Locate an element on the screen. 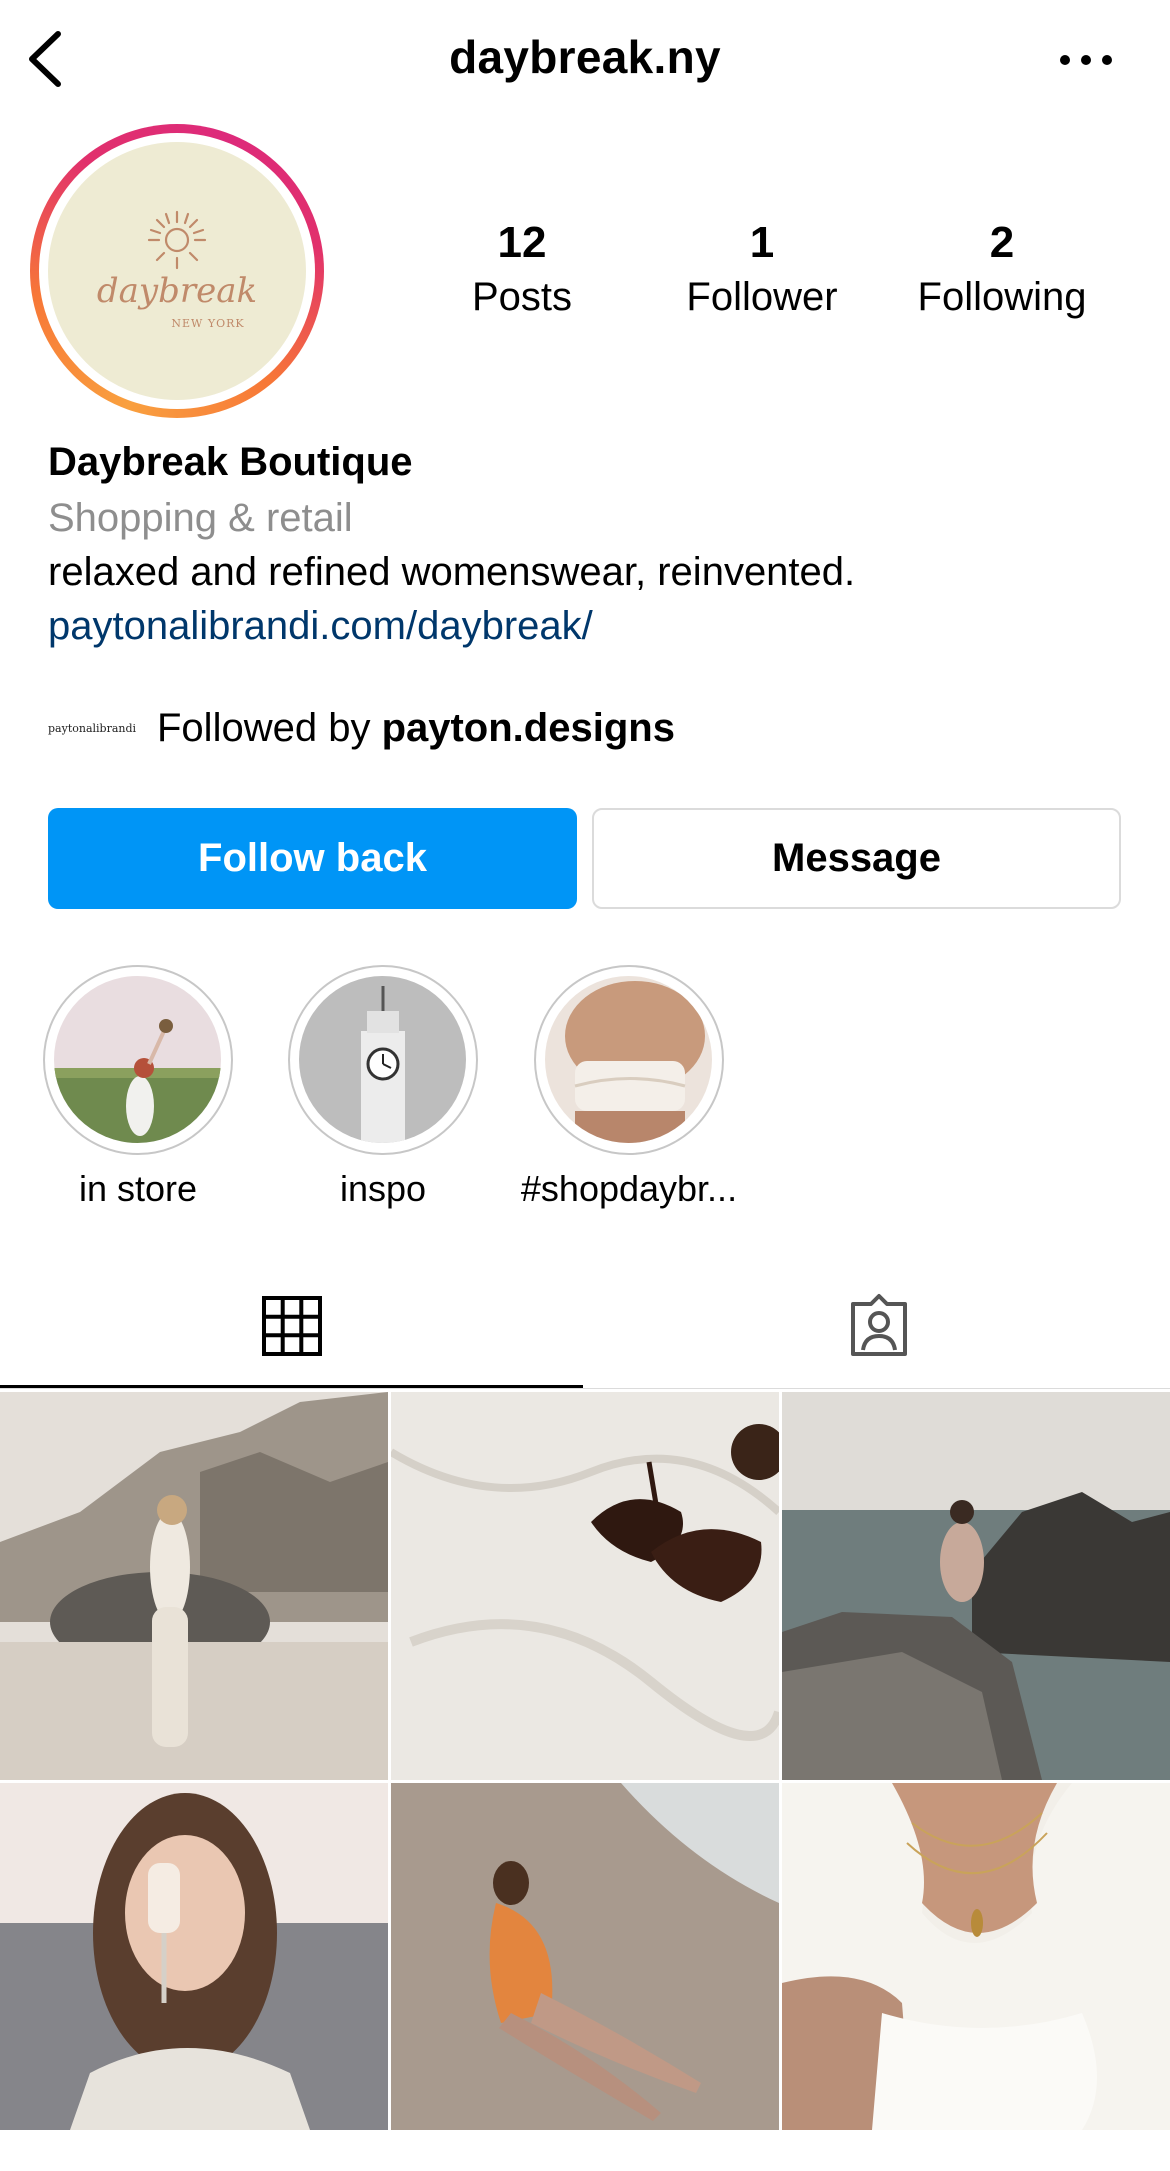 Image resolution: width=1170 pixels, height=2171 pixels. followed-by-text: Followed by payton.designs is located at coordinates (416, 728).